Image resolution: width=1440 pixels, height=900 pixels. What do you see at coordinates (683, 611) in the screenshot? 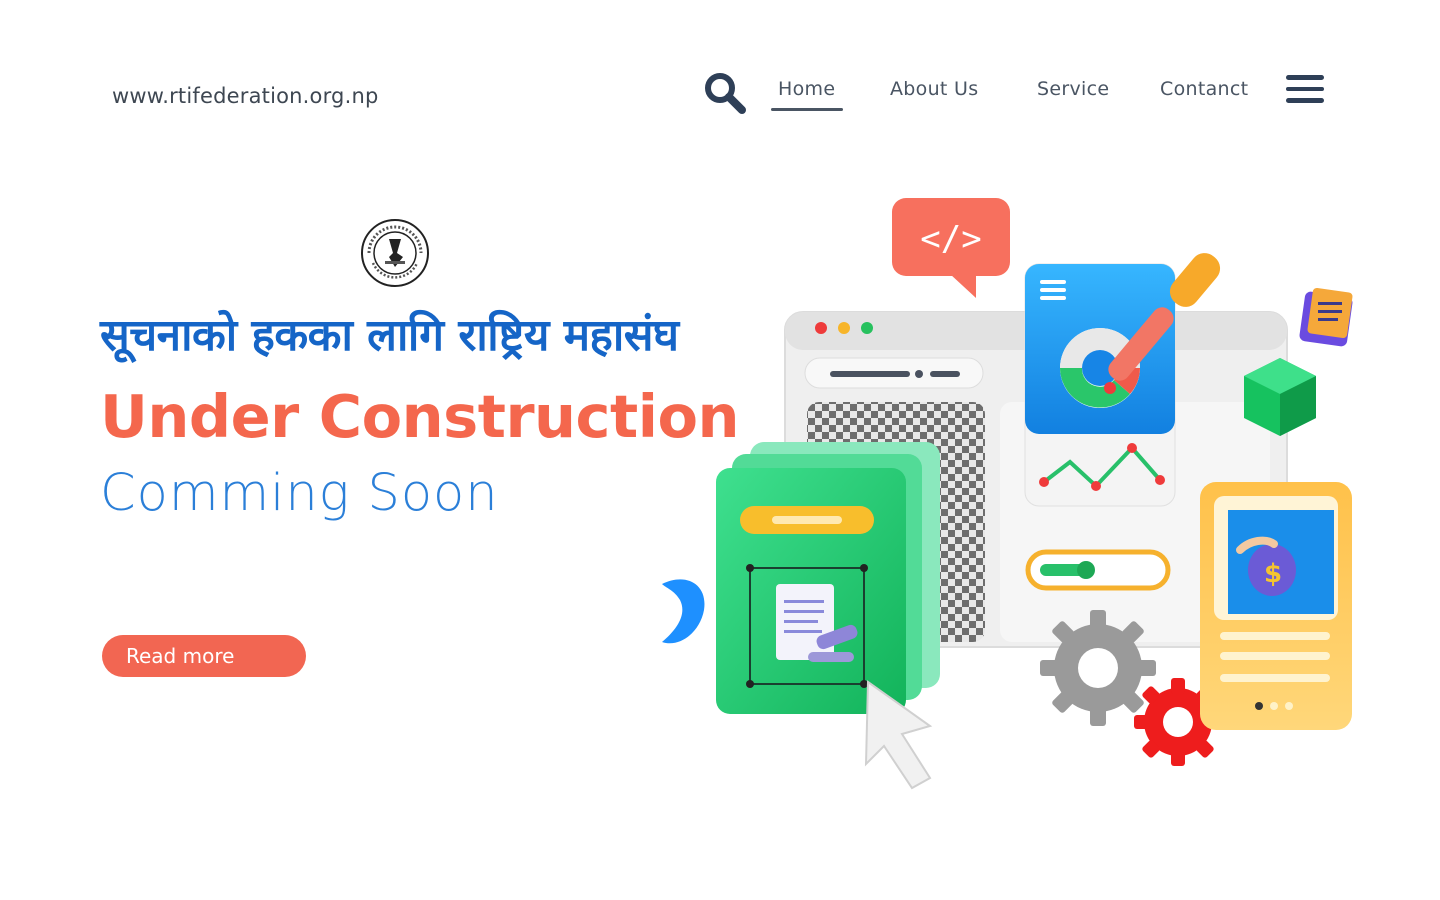
I see `blue-swoosh` at bounding box center [683, 611].